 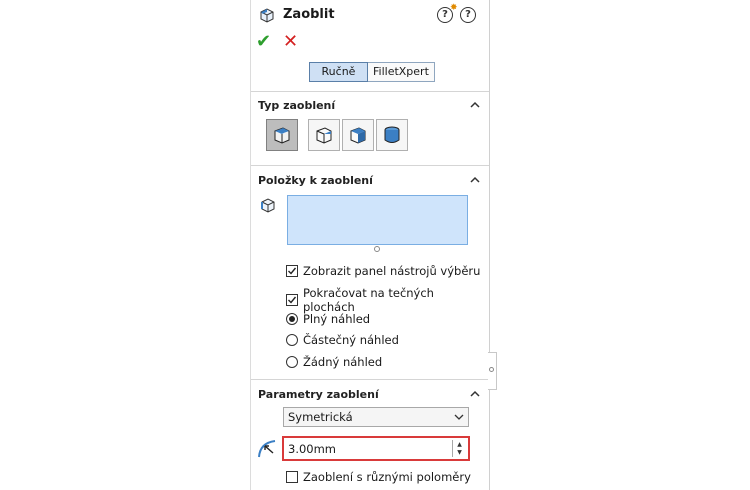 What do you see at coordinates (315, 180) in the screenshot?
I see `section-title-items: Položky k zaoblení` at bounding box center [315, 180].